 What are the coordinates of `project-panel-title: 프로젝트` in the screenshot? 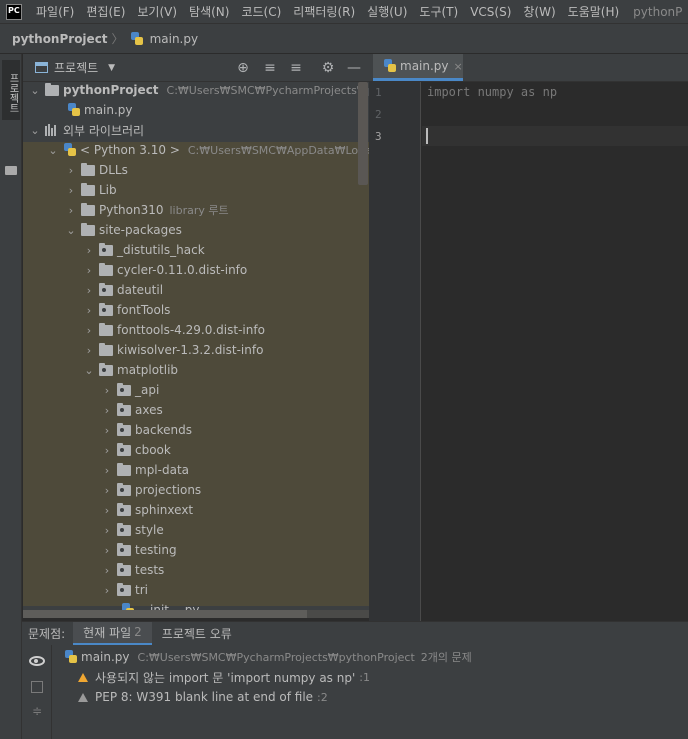 It's located at (76, 67).